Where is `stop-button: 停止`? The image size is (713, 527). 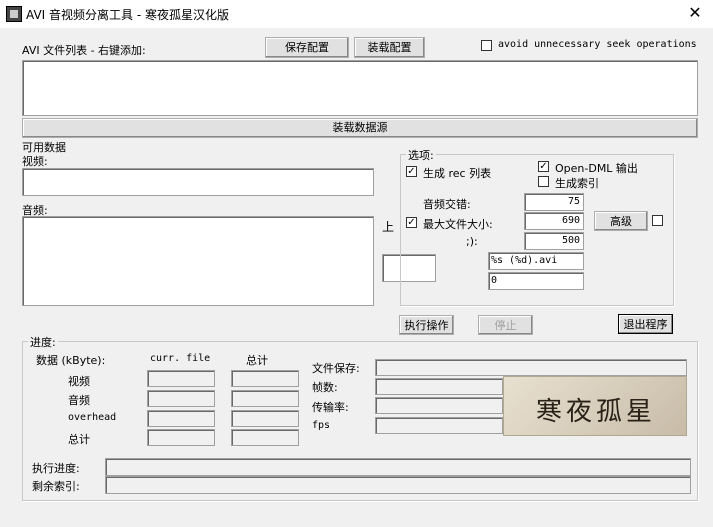
stop-button: 停止 is located at coordinates (505, 325).